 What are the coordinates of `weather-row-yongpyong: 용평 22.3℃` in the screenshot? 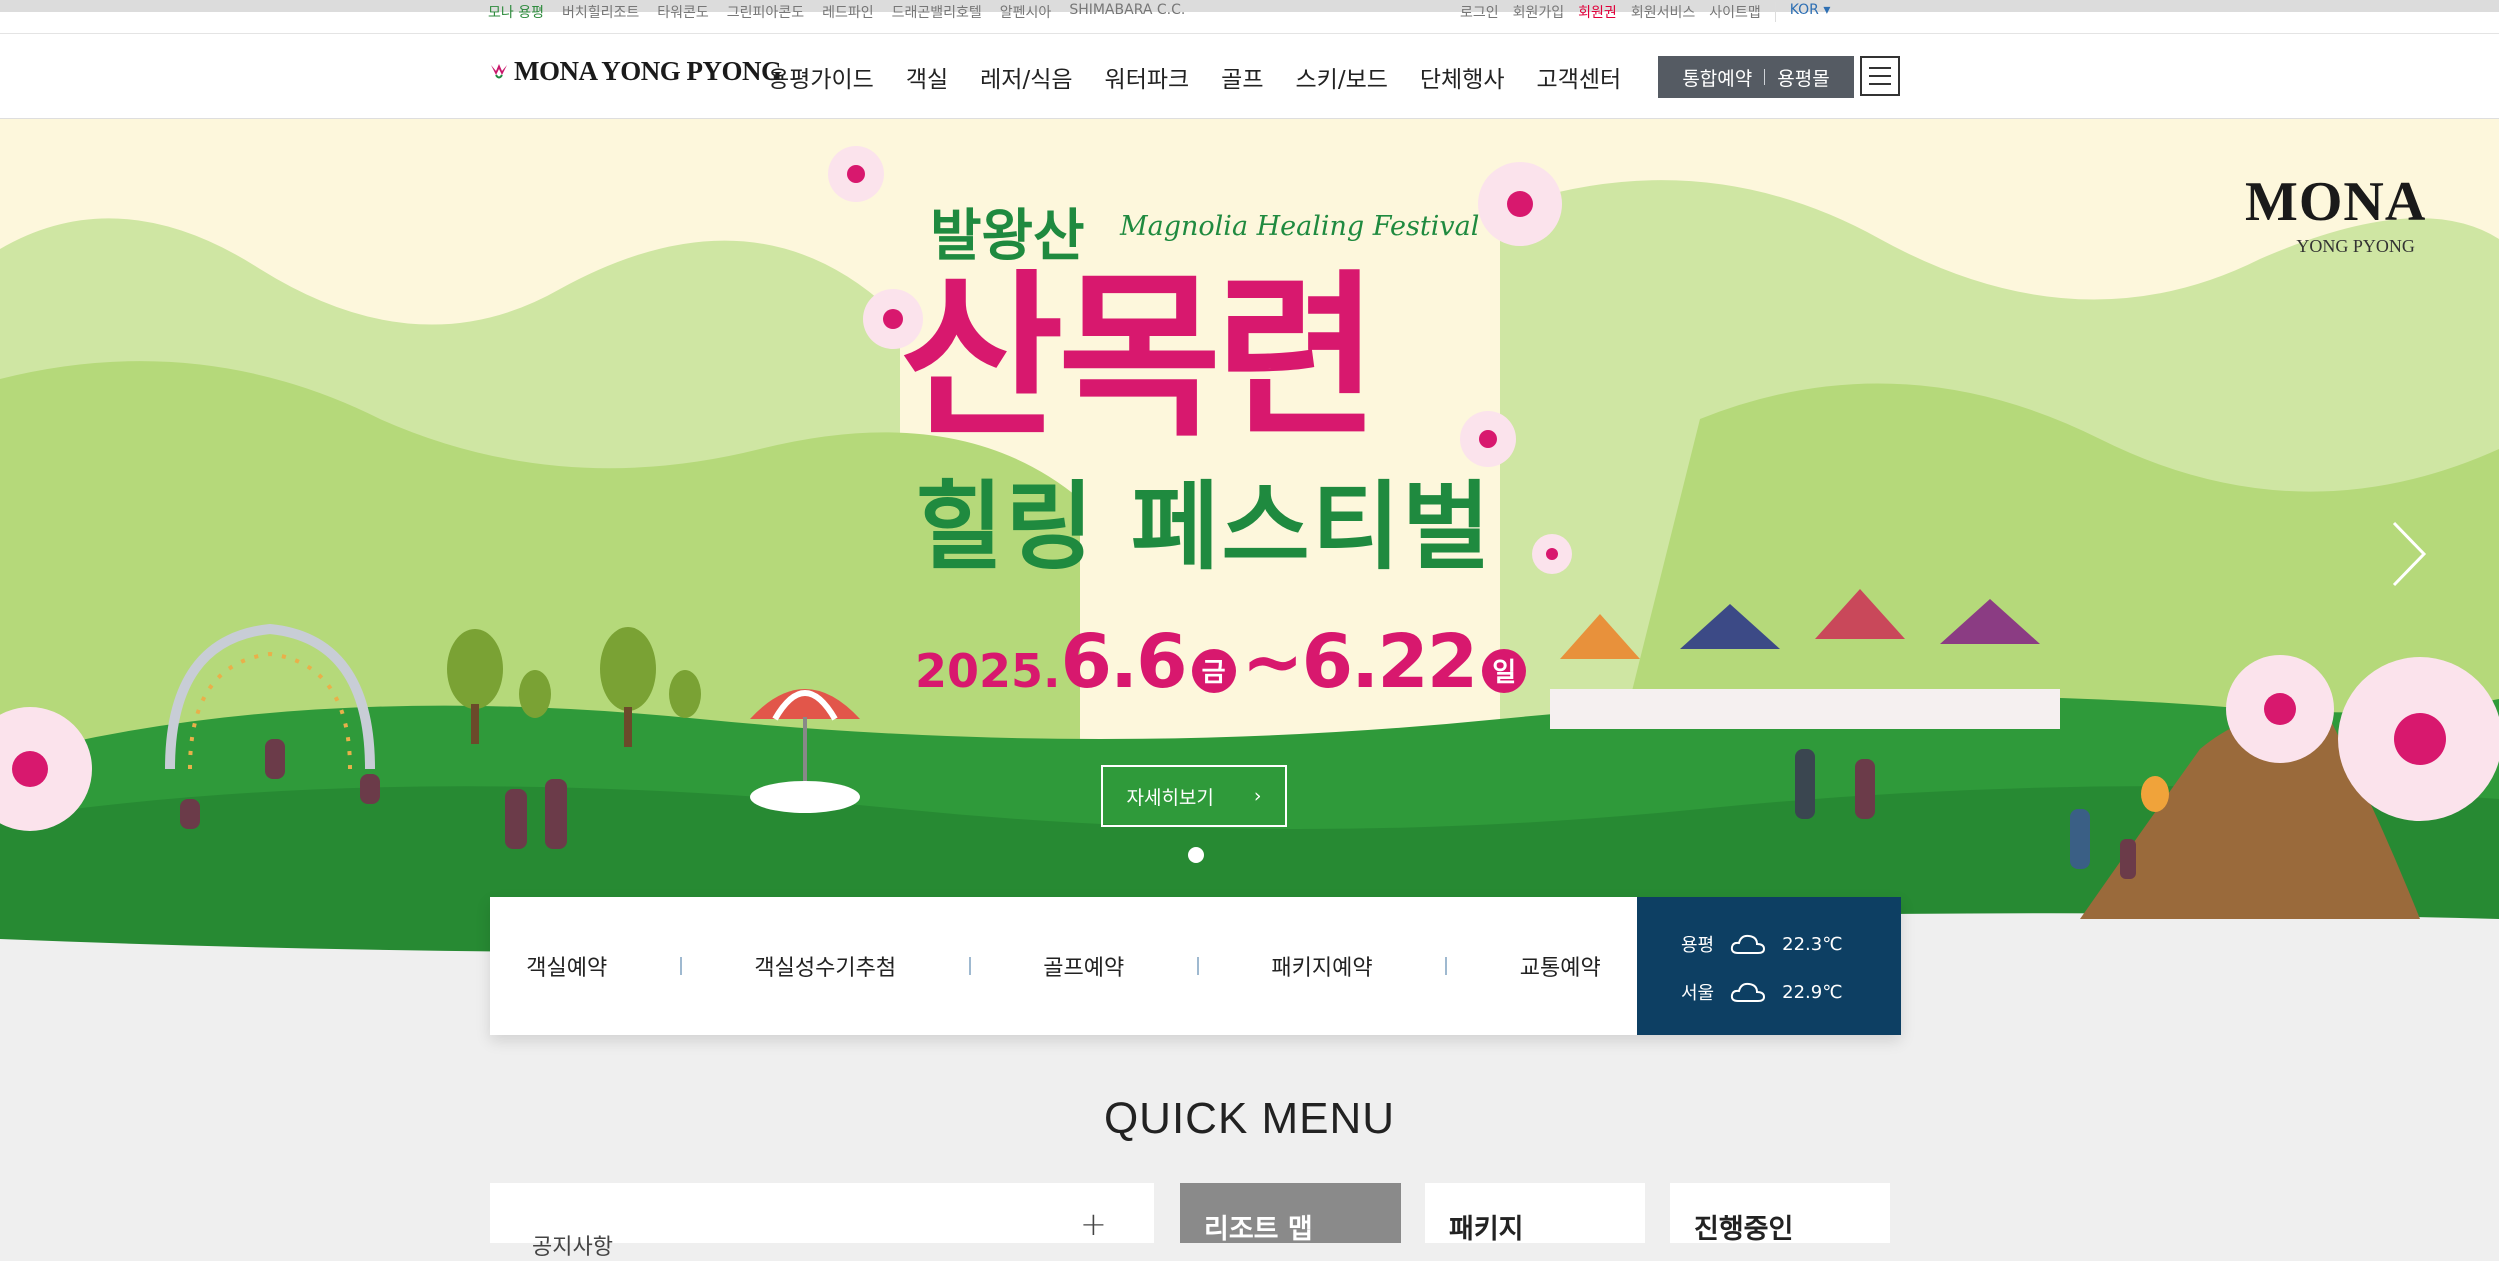 It's located at (1761, 944).